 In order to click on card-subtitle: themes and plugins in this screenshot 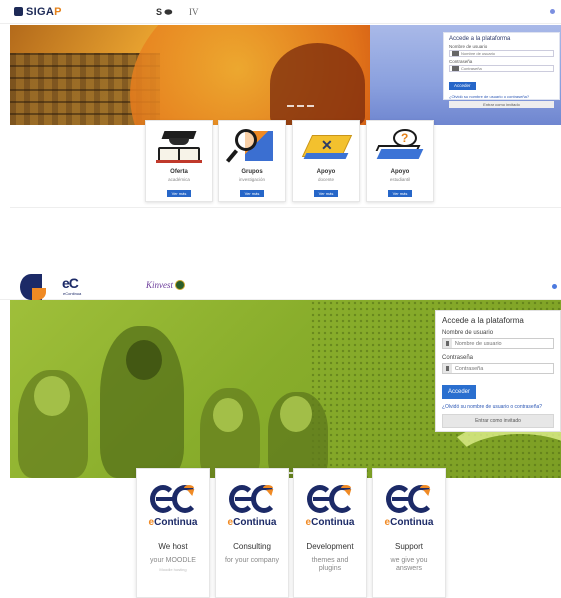, I will do `click(330, 564)`.